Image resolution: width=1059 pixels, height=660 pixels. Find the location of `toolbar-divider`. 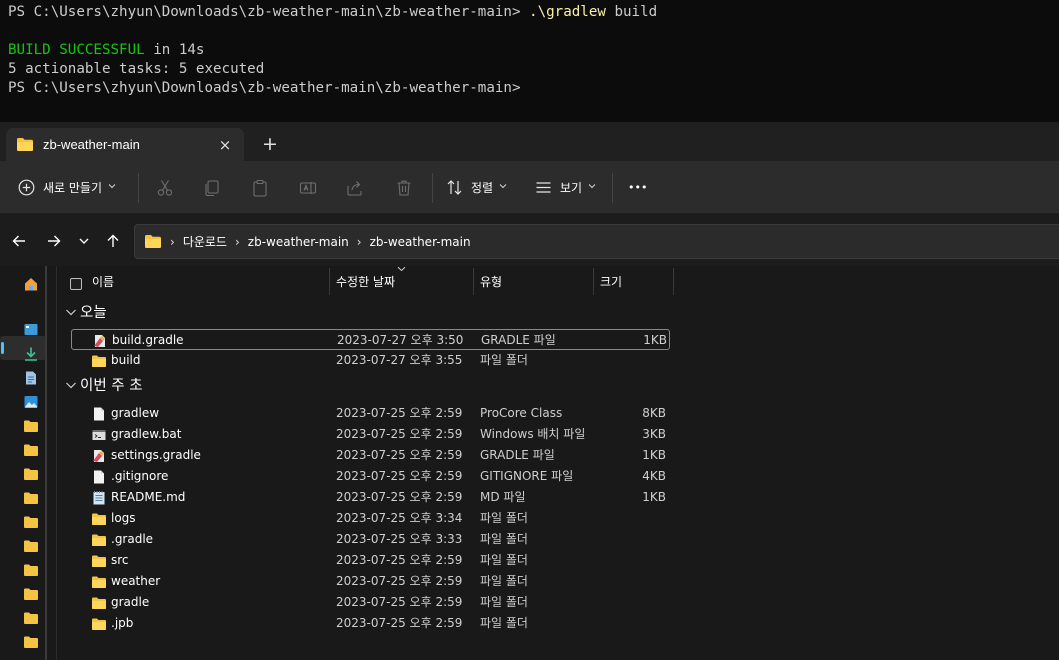

toolbar-divider is located at coordinates (432, 188).